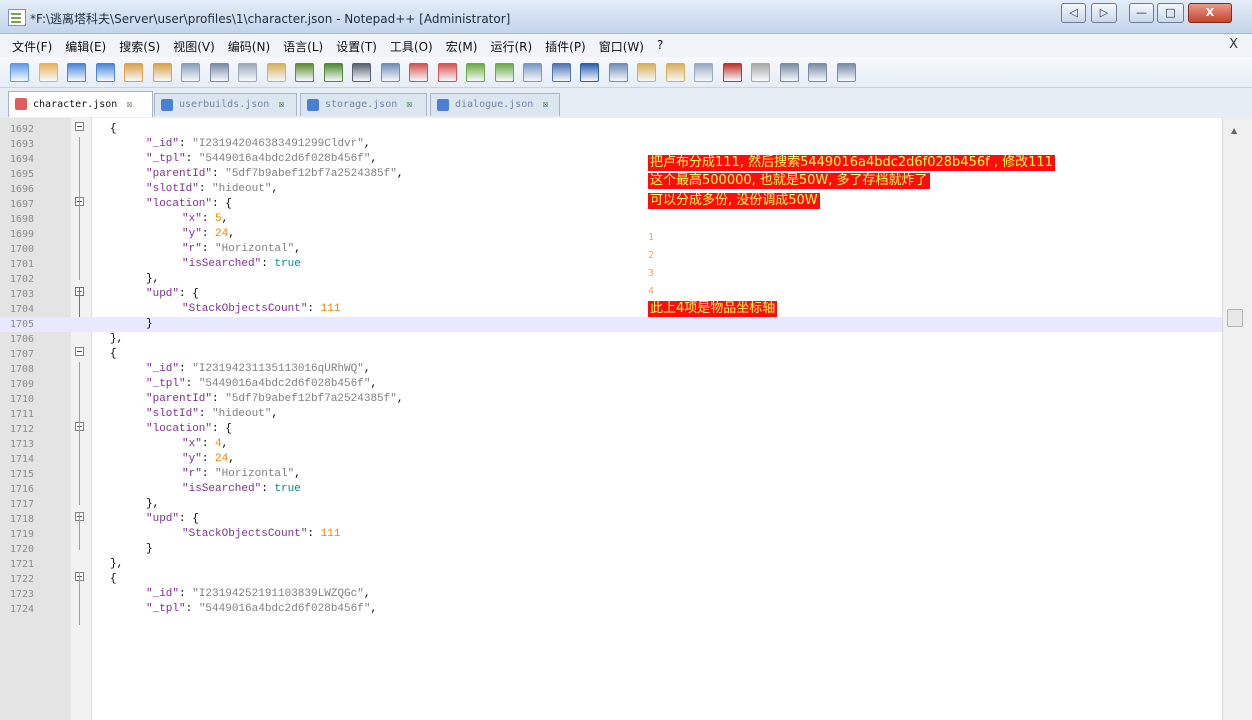 The image size is (1252, 720). What do you see at coordinates (133, 72) in the screenshot?
I see `close-icon` at bounding box center [133, 72].